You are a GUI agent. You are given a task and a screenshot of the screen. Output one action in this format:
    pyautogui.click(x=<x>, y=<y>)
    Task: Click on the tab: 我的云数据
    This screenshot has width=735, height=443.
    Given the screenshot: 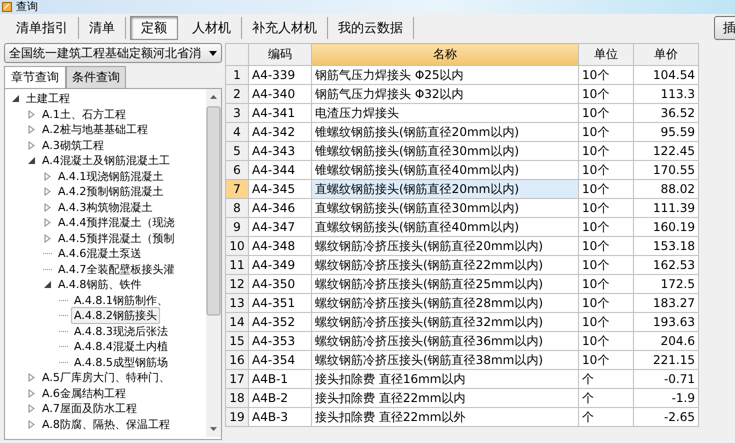 What is the action you would take?
    pyautogui.click(x=371, y=28)
    